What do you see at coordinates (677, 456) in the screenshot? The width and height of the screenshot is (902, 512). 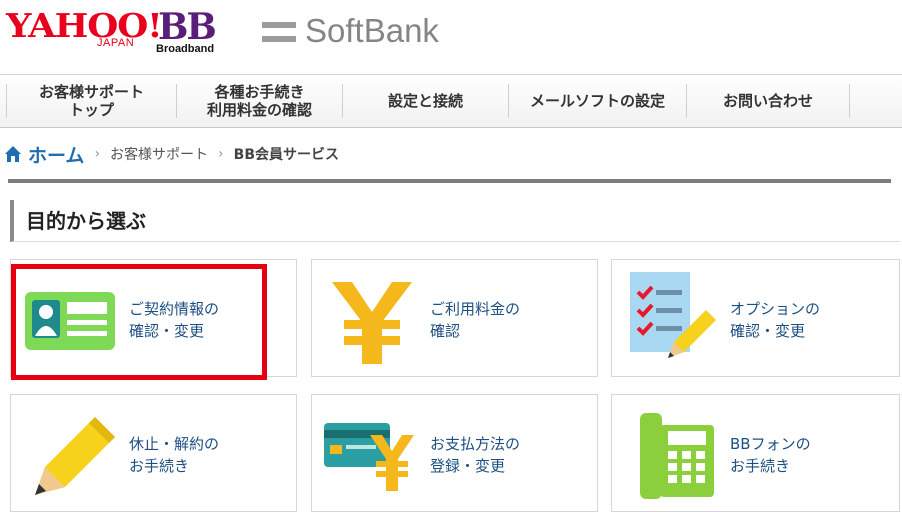 I see `phone-icon` at bounding box center [677, 456].